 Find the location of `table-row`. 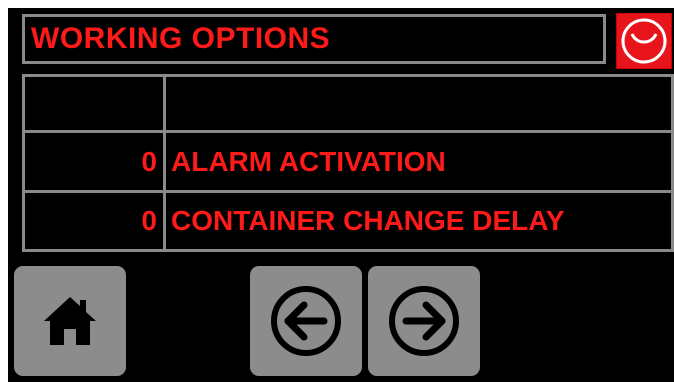

table-row is located at coordinates (348, 105).